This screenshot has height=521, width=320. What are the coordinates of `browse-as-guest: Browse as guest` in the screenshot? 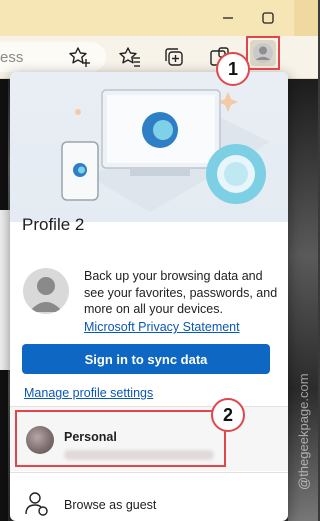 It's located at (110, 505).